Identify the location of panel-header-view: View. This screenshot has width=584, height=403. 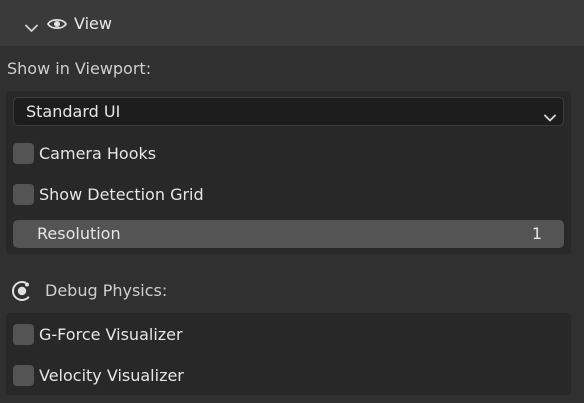
(292, 23).